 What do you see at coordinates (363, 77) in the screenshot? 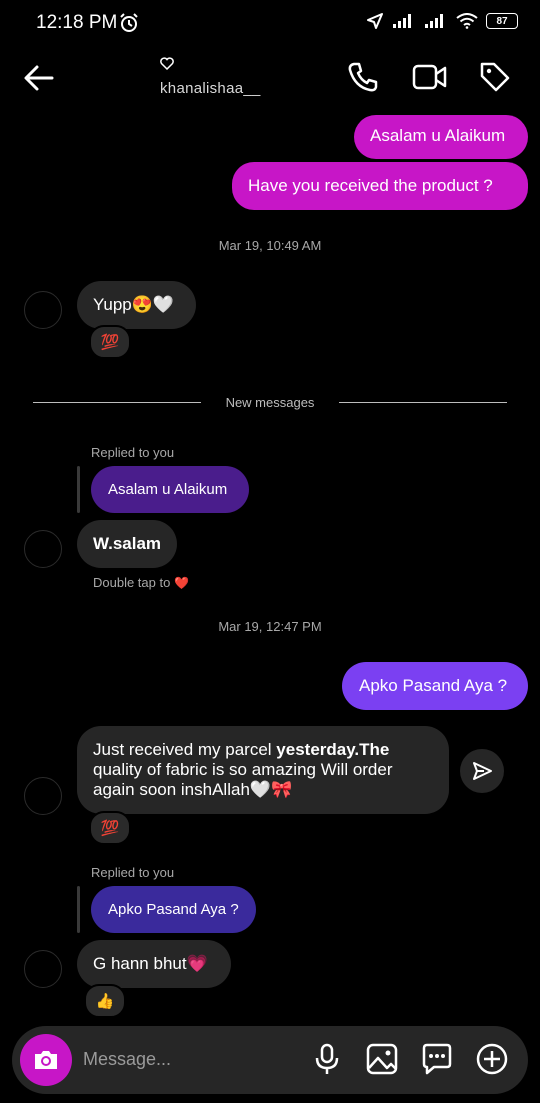
I see `phone-icon` at bounding box center [363, 77].